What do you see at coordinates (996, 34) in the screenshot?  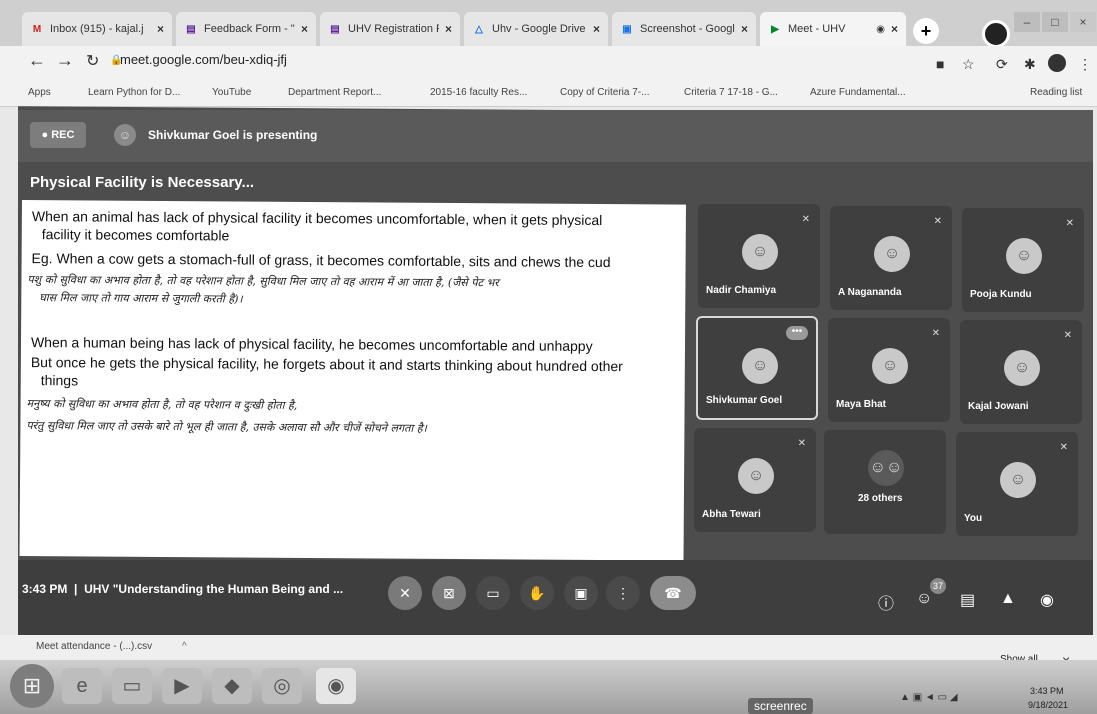 I see `profile-icon` at bounding box center [996, 34].